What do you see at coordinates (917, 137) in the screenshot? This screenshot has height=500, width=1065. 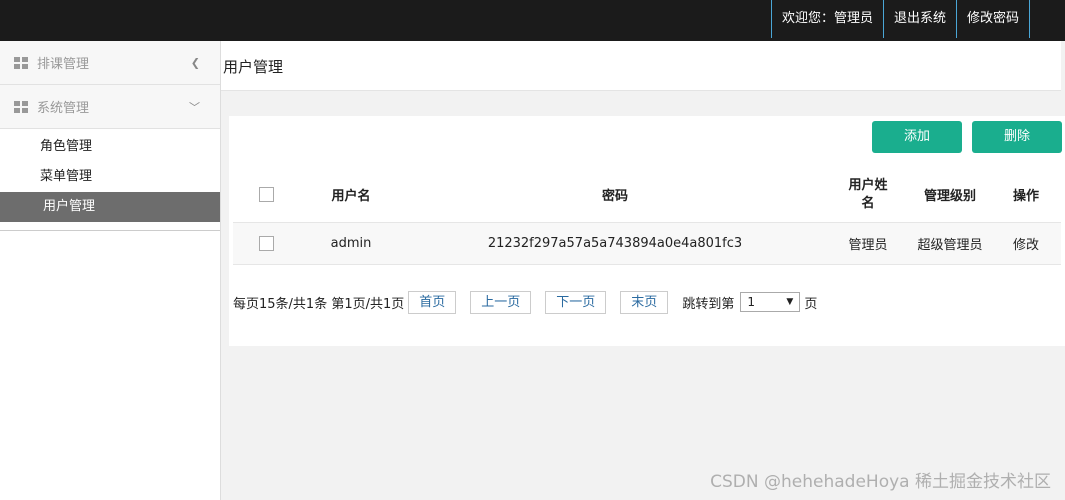 I see `add-button: 添加` at bounding box center [917, 137].